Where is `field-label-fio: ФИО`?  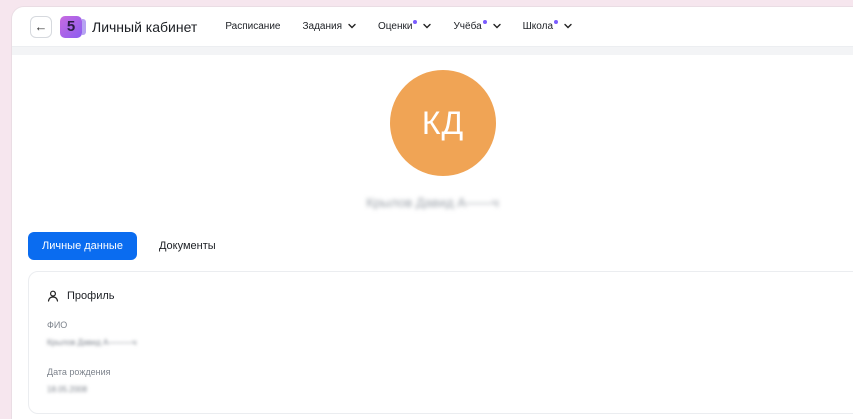 field-label-fio: ФИО is located at coordinates (57, 325).